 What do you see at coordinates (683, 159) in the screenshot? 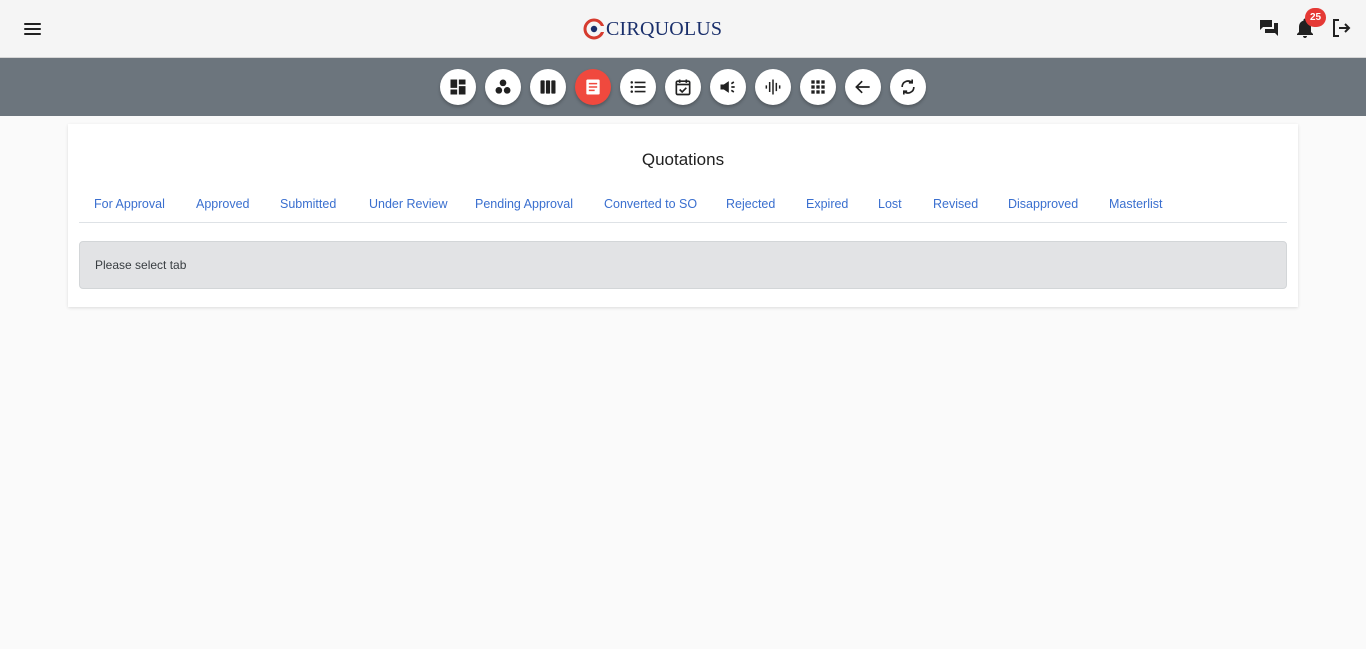
I see `page-title: Quotations` at bounding box center [683, 159].